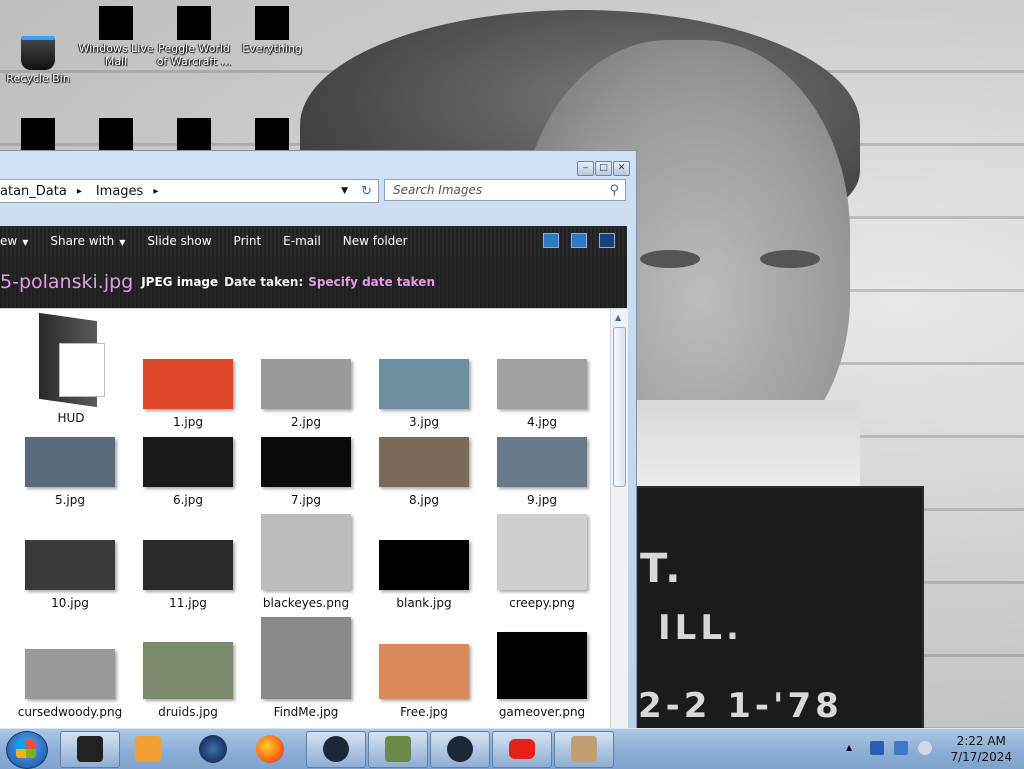  What do you see at coordinates (148, 749) in the screenshot?
I see `taskbar-button-media` at bounding box center [148, 749].